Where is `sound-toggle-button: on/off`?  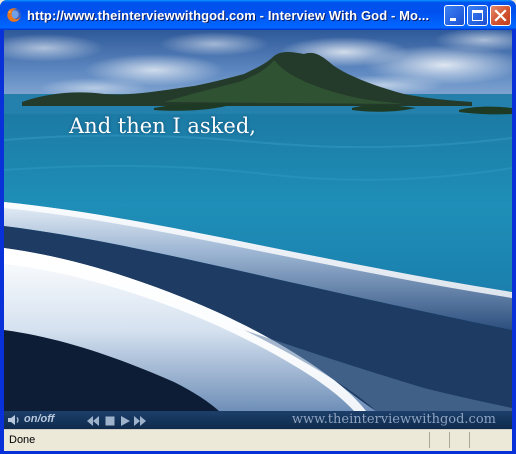 sound-toggle-button: on/off is located at coordinates (39, 419).